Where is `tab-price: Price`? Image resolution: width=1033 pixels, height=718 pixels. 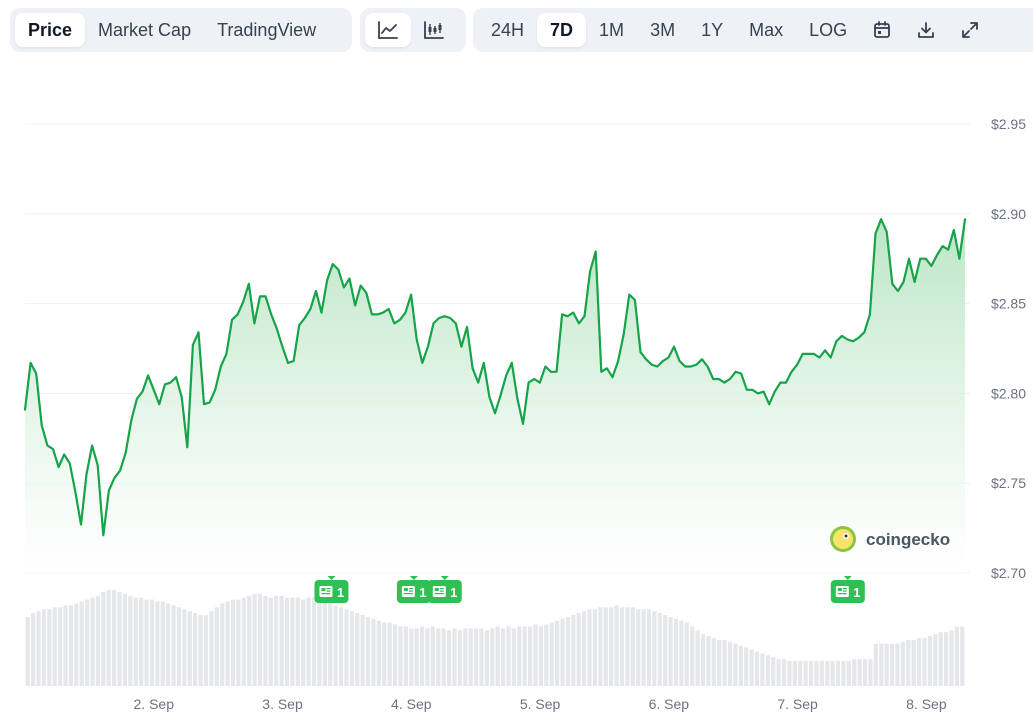 tab-price: Price is located at coordinates (50, 30).